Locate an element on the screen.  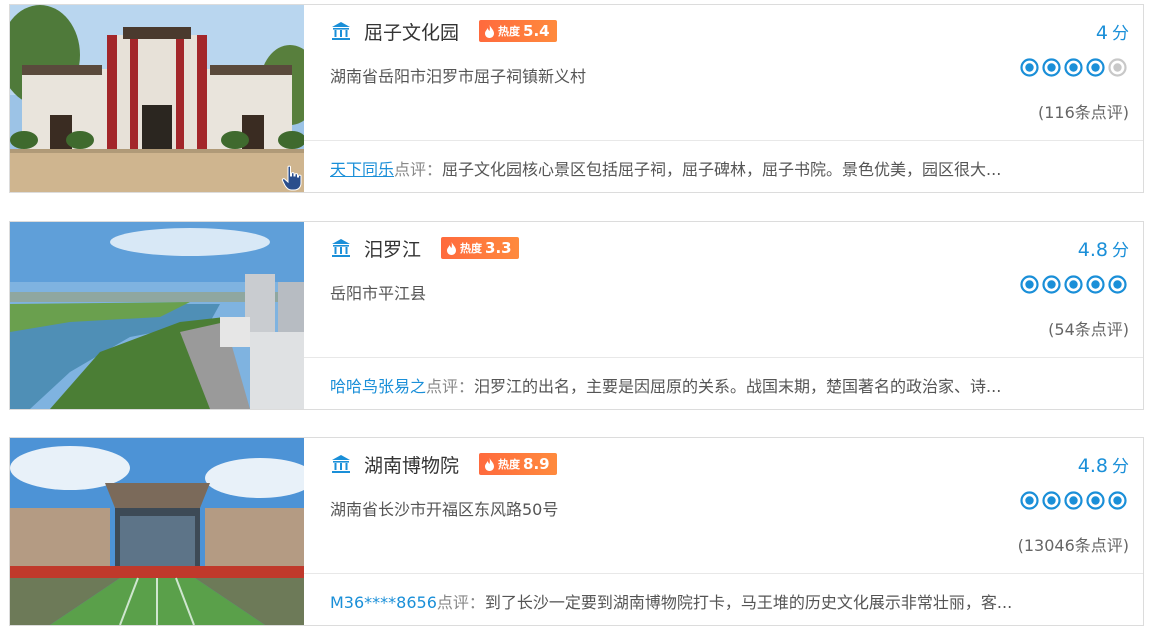
review-count: (13046条点评) is located at coordinates (1073, 544).